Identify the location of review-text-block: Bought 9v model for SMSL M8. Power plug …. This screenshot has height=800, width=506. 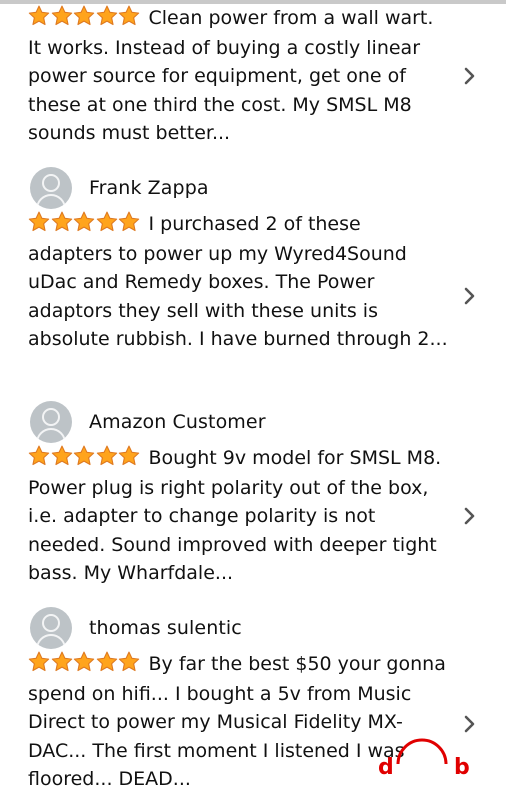
(238, 515).